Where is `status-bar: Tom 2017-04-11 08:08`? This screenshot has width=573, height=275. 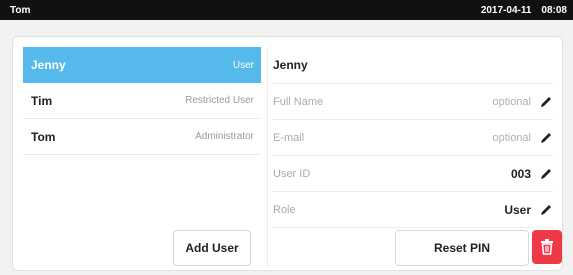
status-bar: Tom 2017-04-11 08:08 is located at coordinates (286, 10).